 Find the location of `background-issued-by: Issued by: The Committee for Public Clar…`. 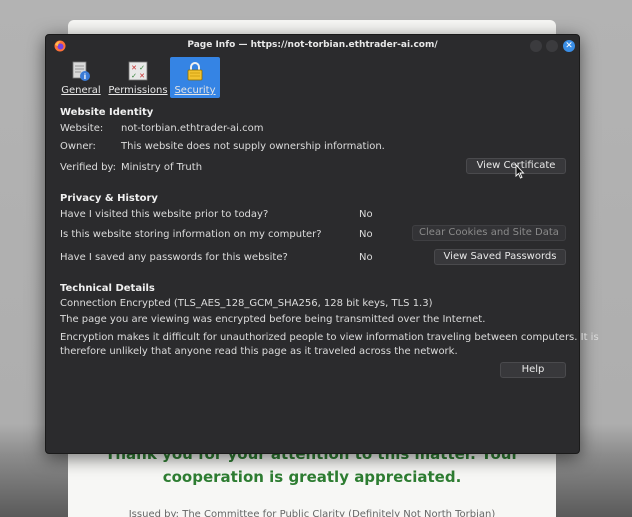

background-issued-by: Issued by: The Committee for Public Clar… is located at coordinates (312, 513).